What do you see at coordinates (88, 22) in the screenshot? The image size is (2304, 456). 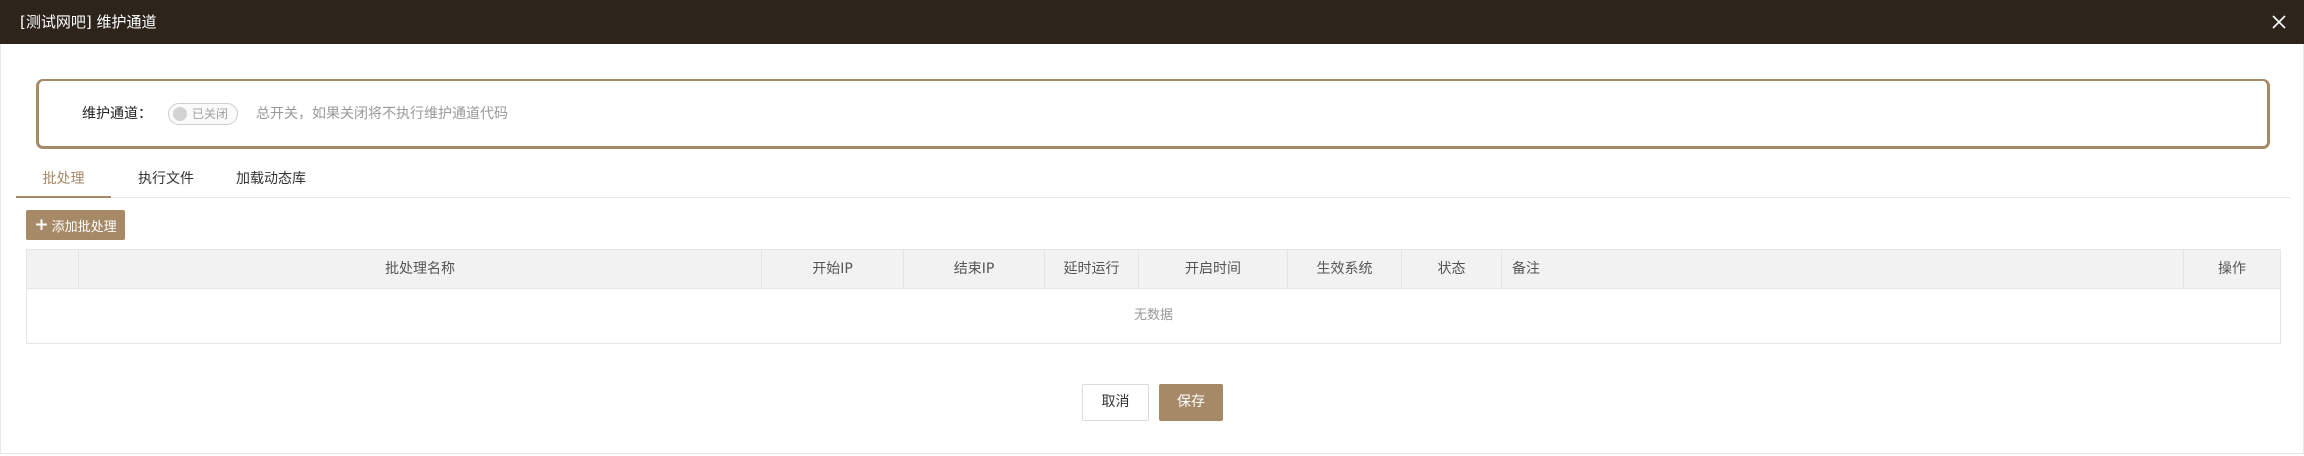 I see `dialog-title: [测试网吧] 维护通道` at bounding box center [88, 22].